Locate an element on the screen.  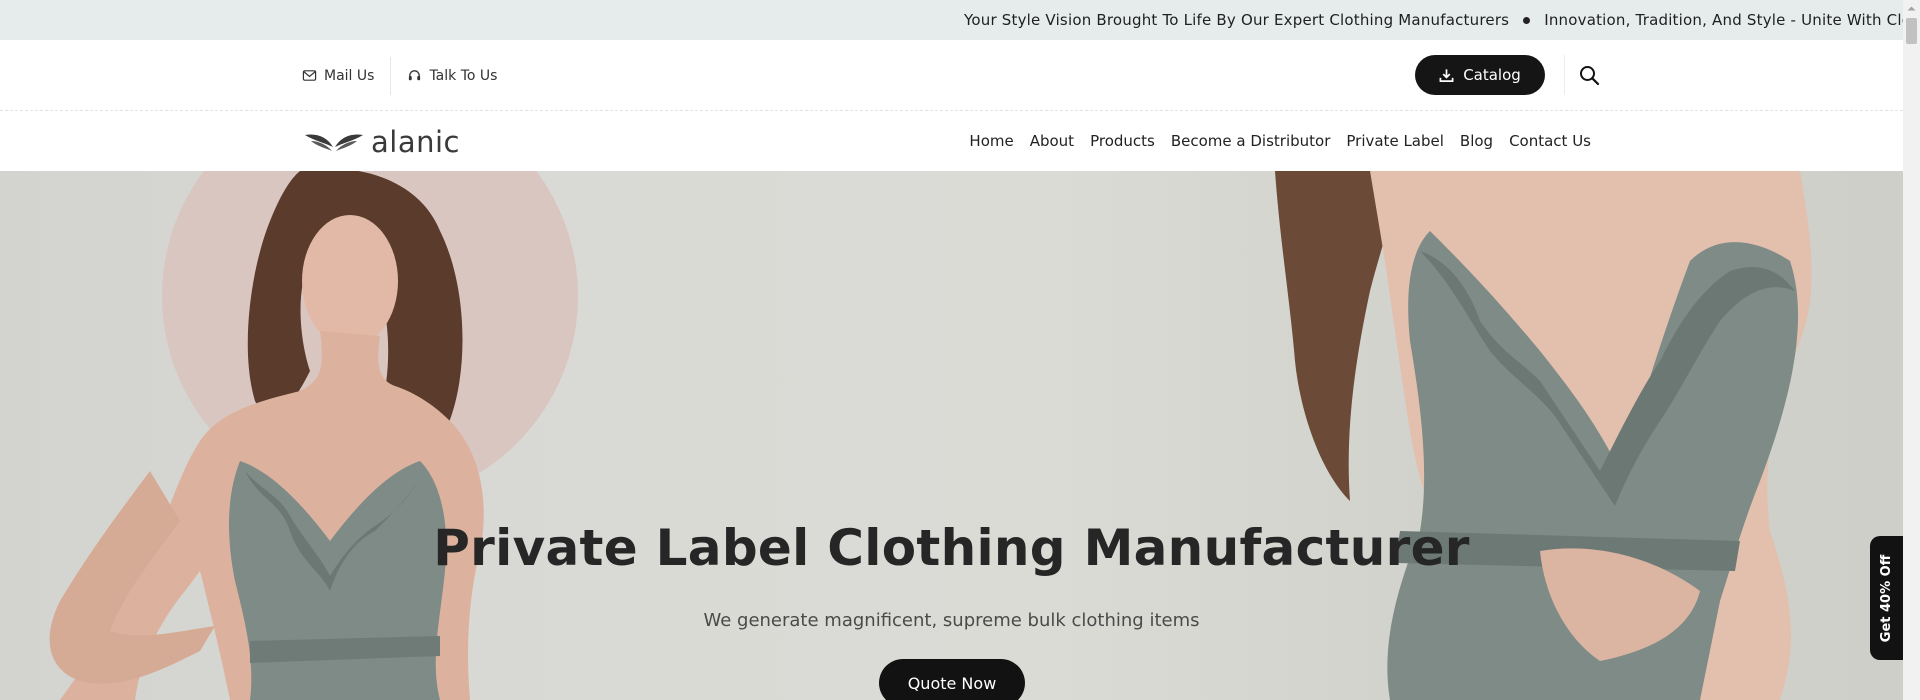
logo-wings-icon is located at coordinates (334, 142).